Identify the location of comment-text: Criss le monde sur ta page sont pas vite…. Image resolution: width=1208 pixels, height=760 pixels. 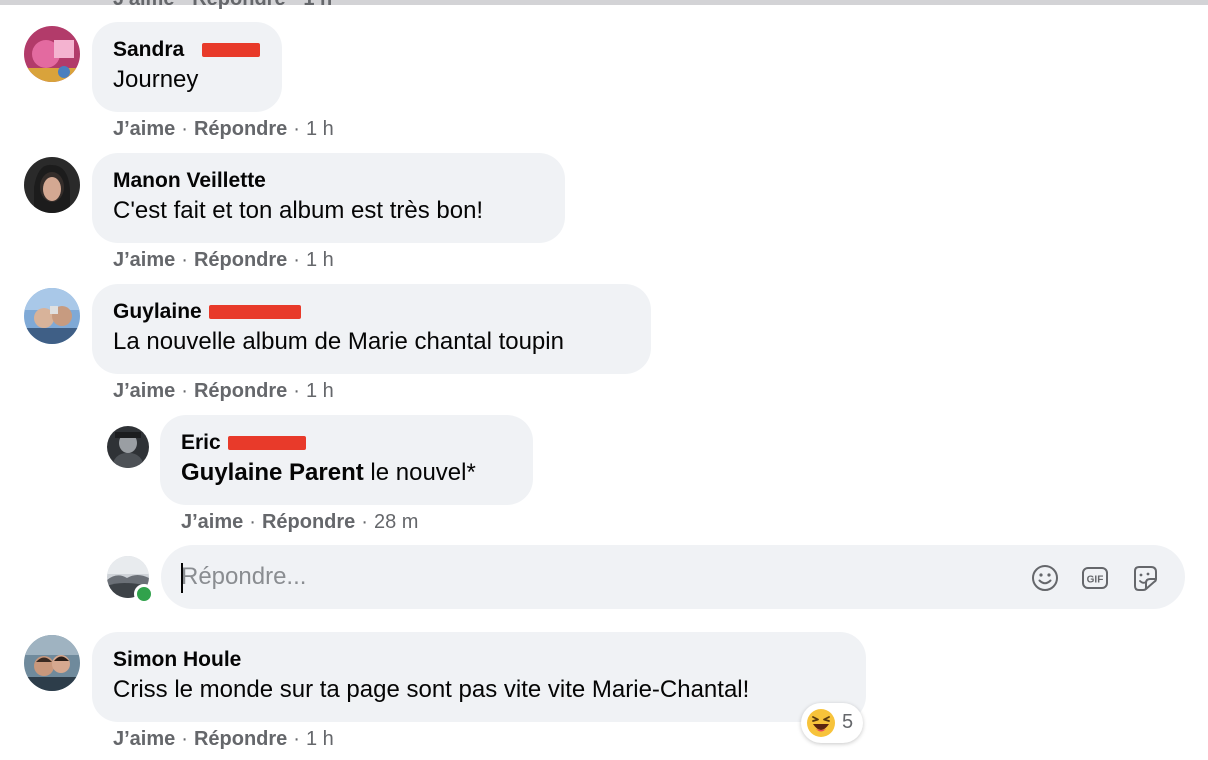
(431, 689).